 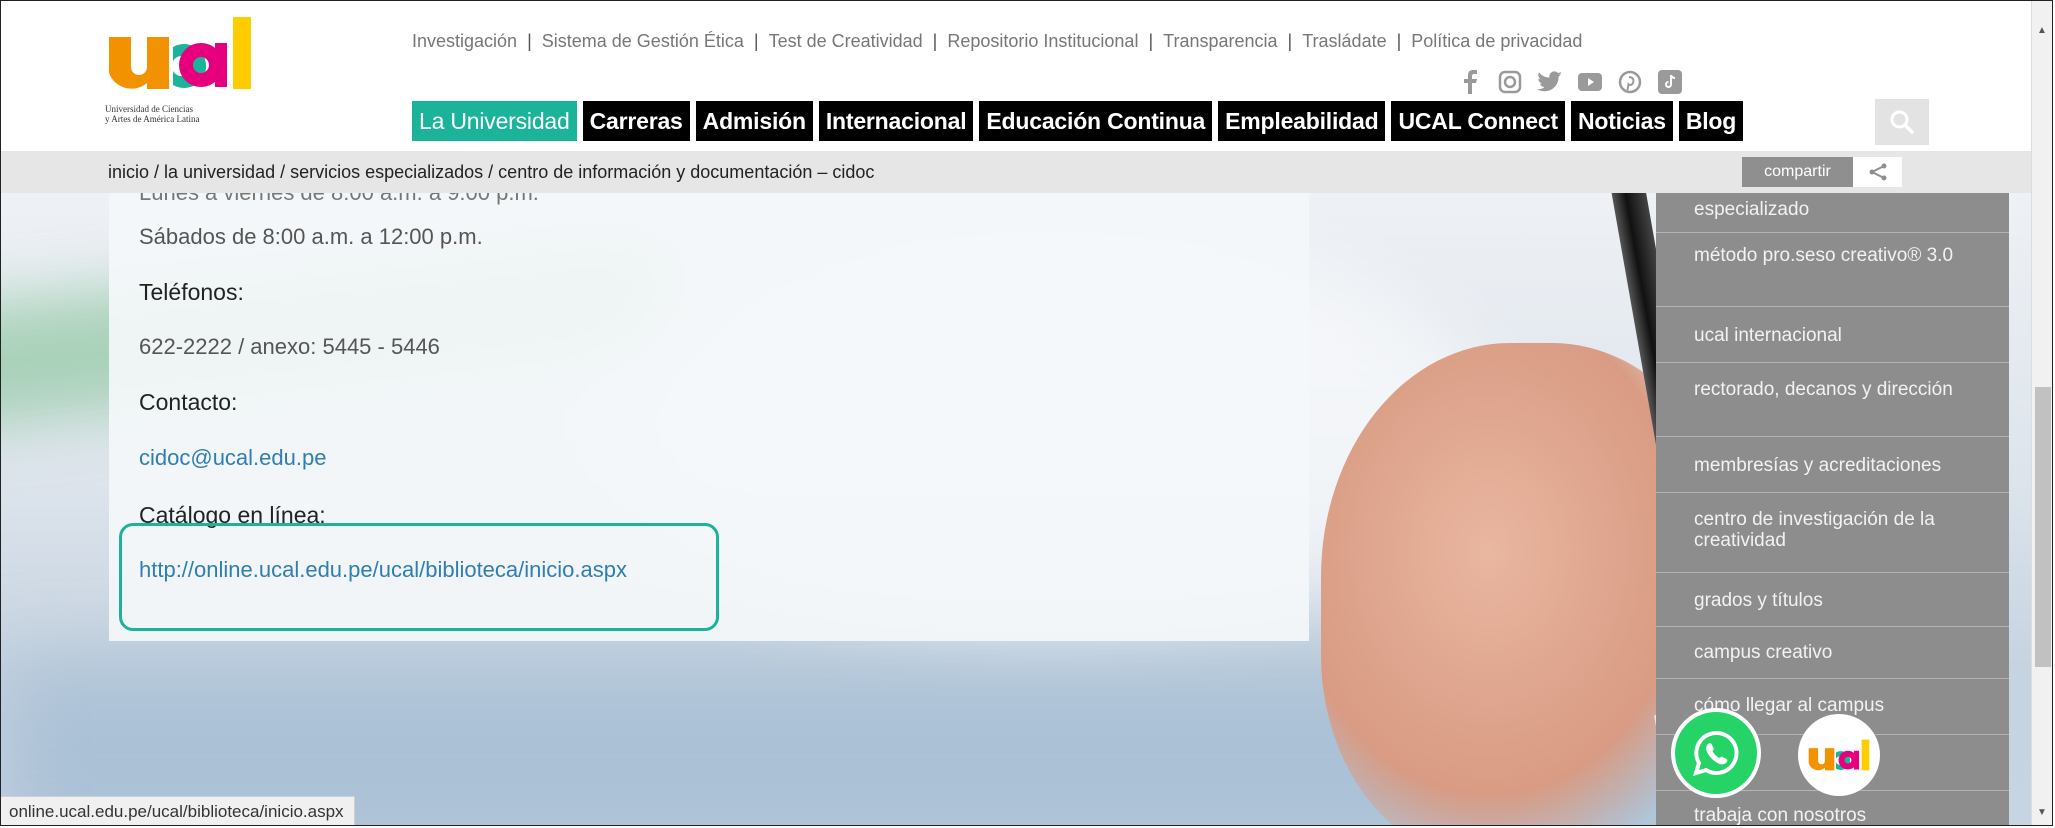 I want to click on whatsapp-icon, so click(x=1716, y=753).